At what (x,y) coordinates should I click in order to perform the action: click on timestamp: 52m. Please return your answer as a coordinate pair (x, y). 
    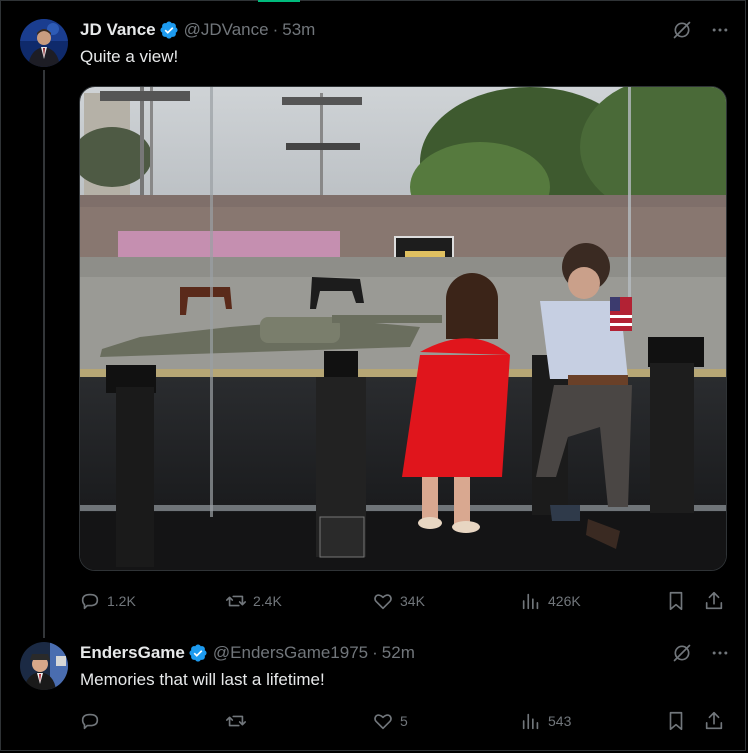
    Looking at the image, I should click on (398, 653).